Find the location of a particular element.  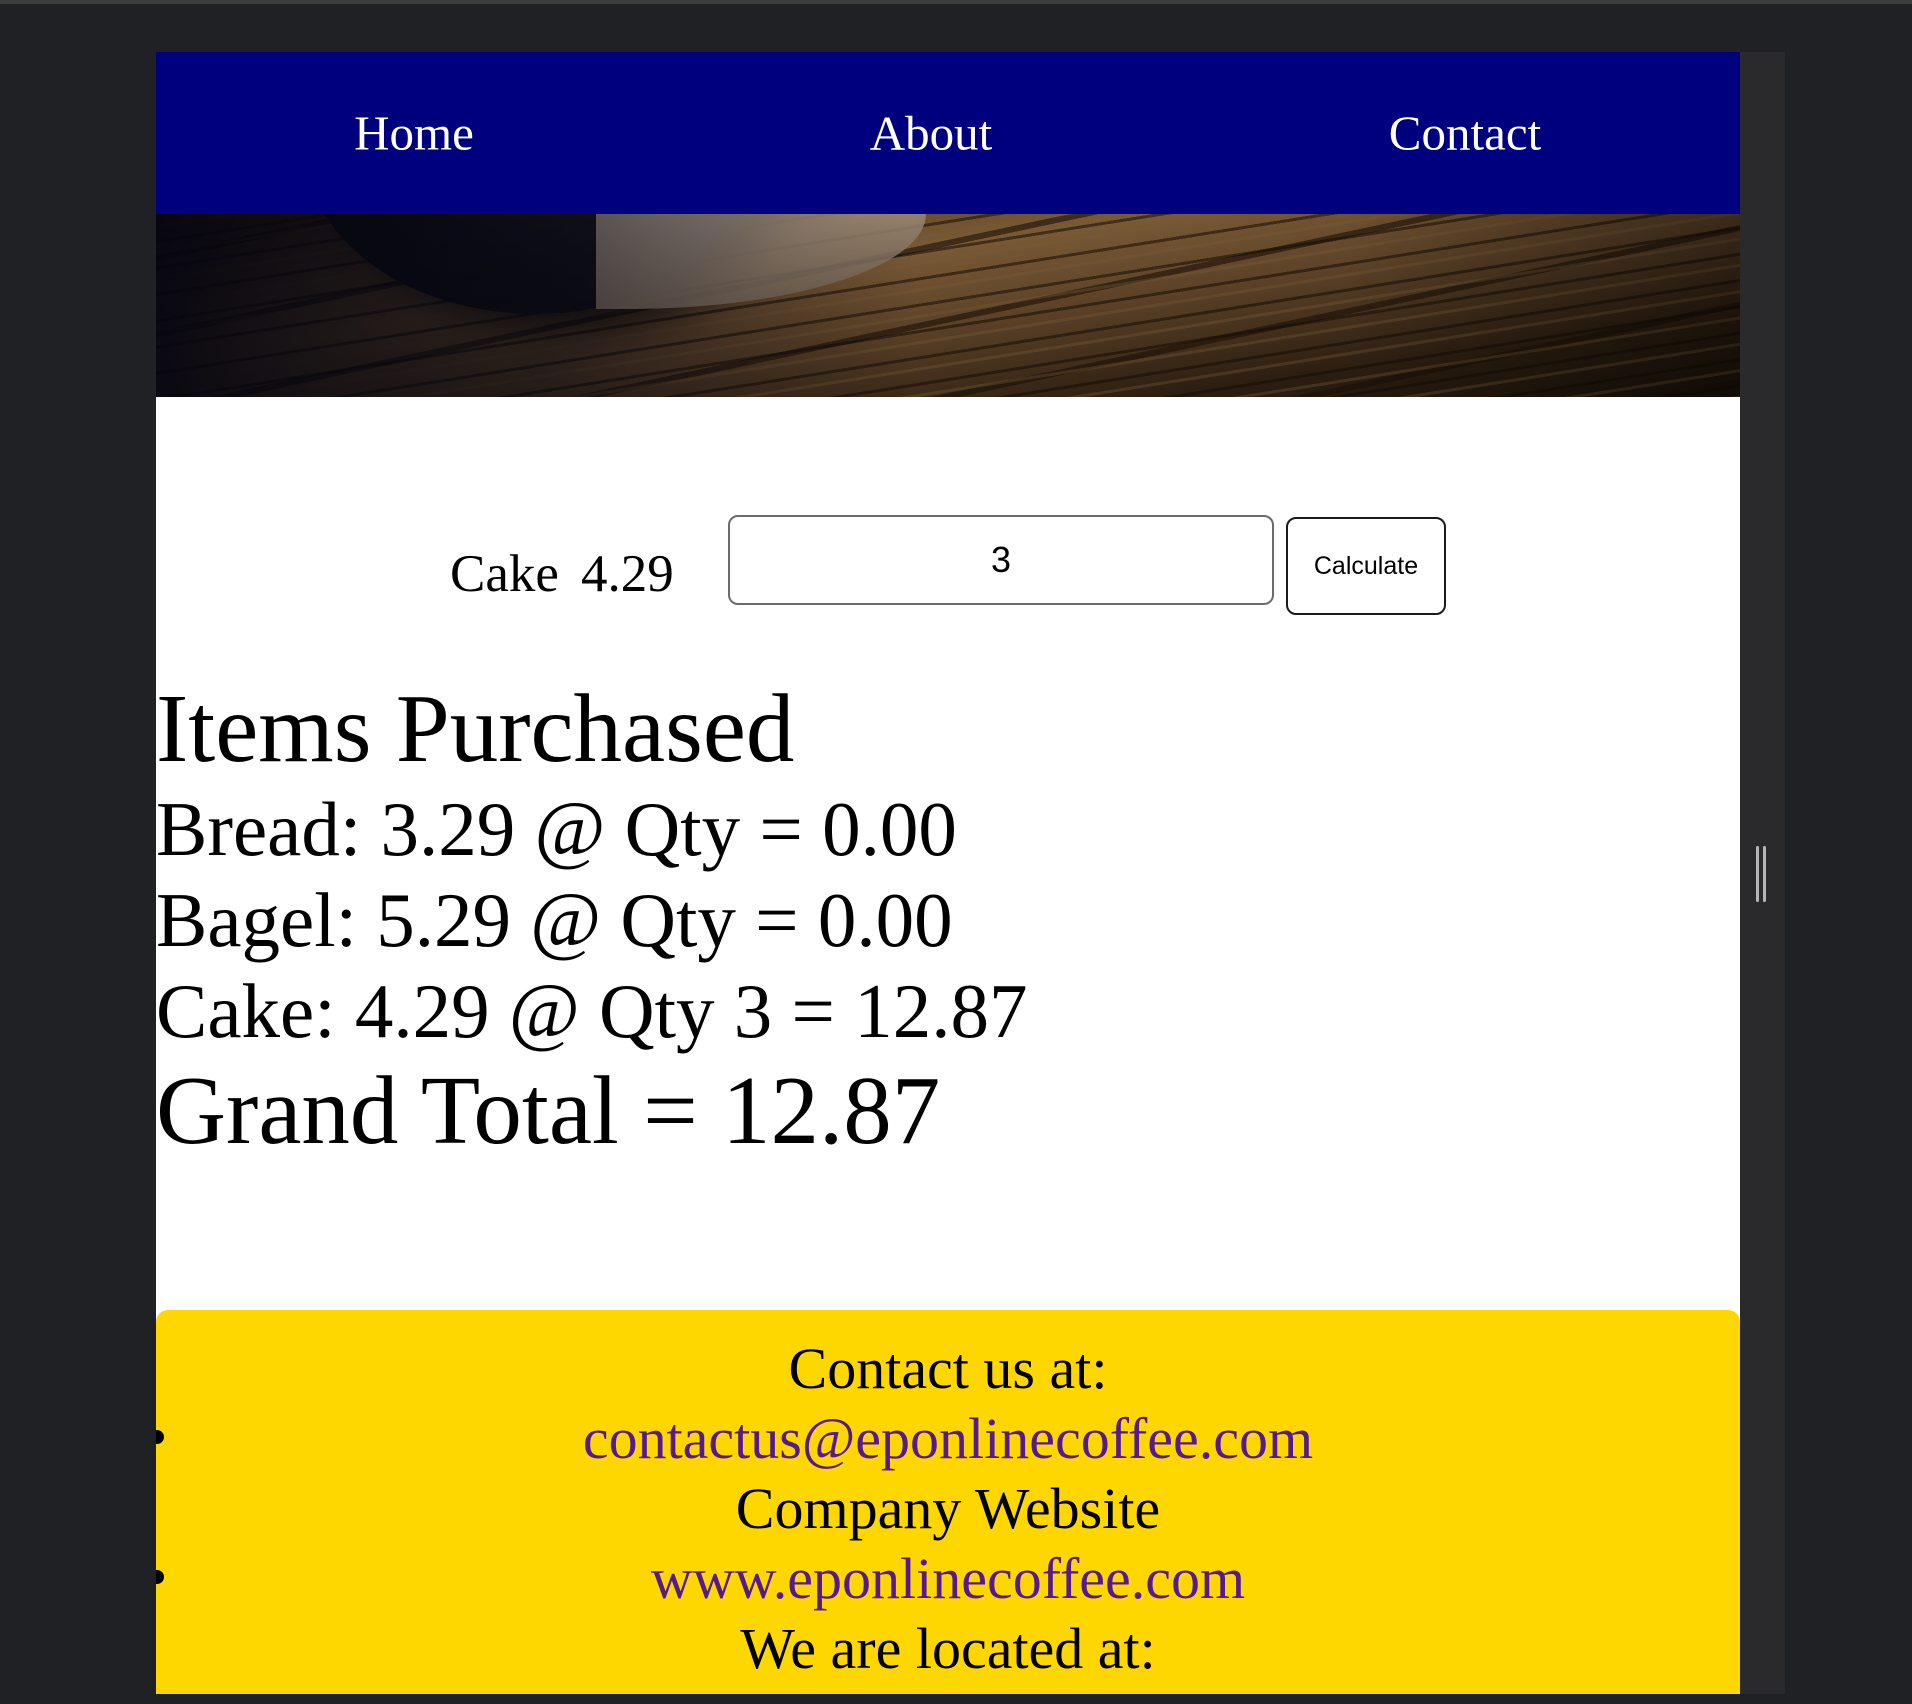

line-item-bagel: Bagel: 5.29 @ Qty = 0.00 is located at coordinates (554, 920).